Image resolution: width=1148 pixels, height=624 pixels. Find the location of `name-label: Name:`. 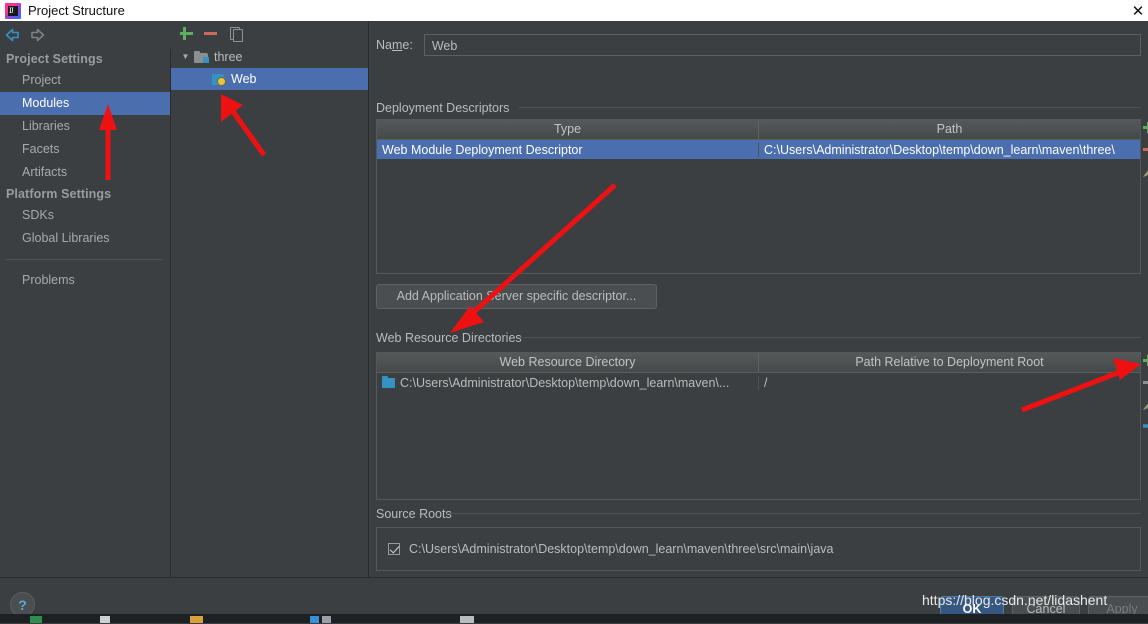

name-label: Name: is located at coordinates (394, 45).